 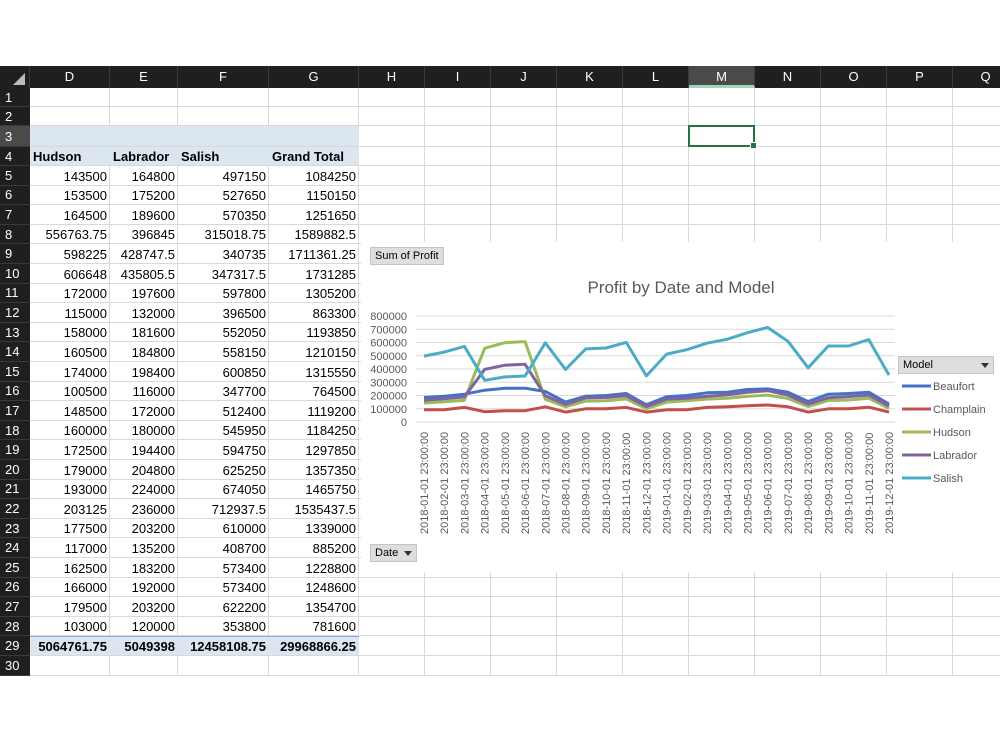 What do you see at coordinates (590, 77) in the screenshot?
I see `column-header-k: K` at bounding box center [590, 77].